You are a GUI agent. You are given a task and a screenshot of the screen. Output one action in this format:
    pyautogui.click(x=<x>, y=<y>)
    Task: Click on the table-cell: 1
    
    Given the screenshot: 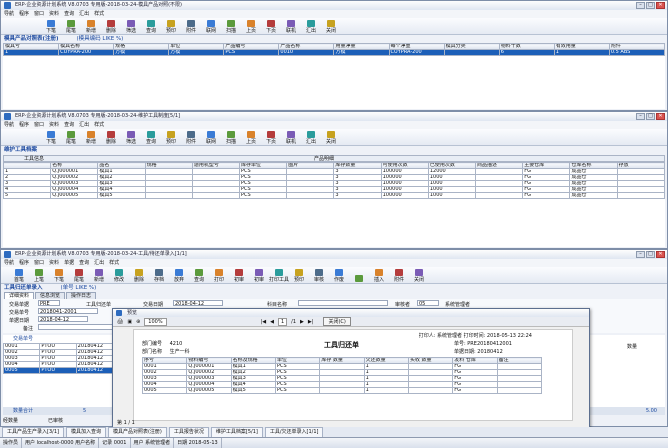 What is the action you would take?
    pyautogui.click(x=386, y=390)
    